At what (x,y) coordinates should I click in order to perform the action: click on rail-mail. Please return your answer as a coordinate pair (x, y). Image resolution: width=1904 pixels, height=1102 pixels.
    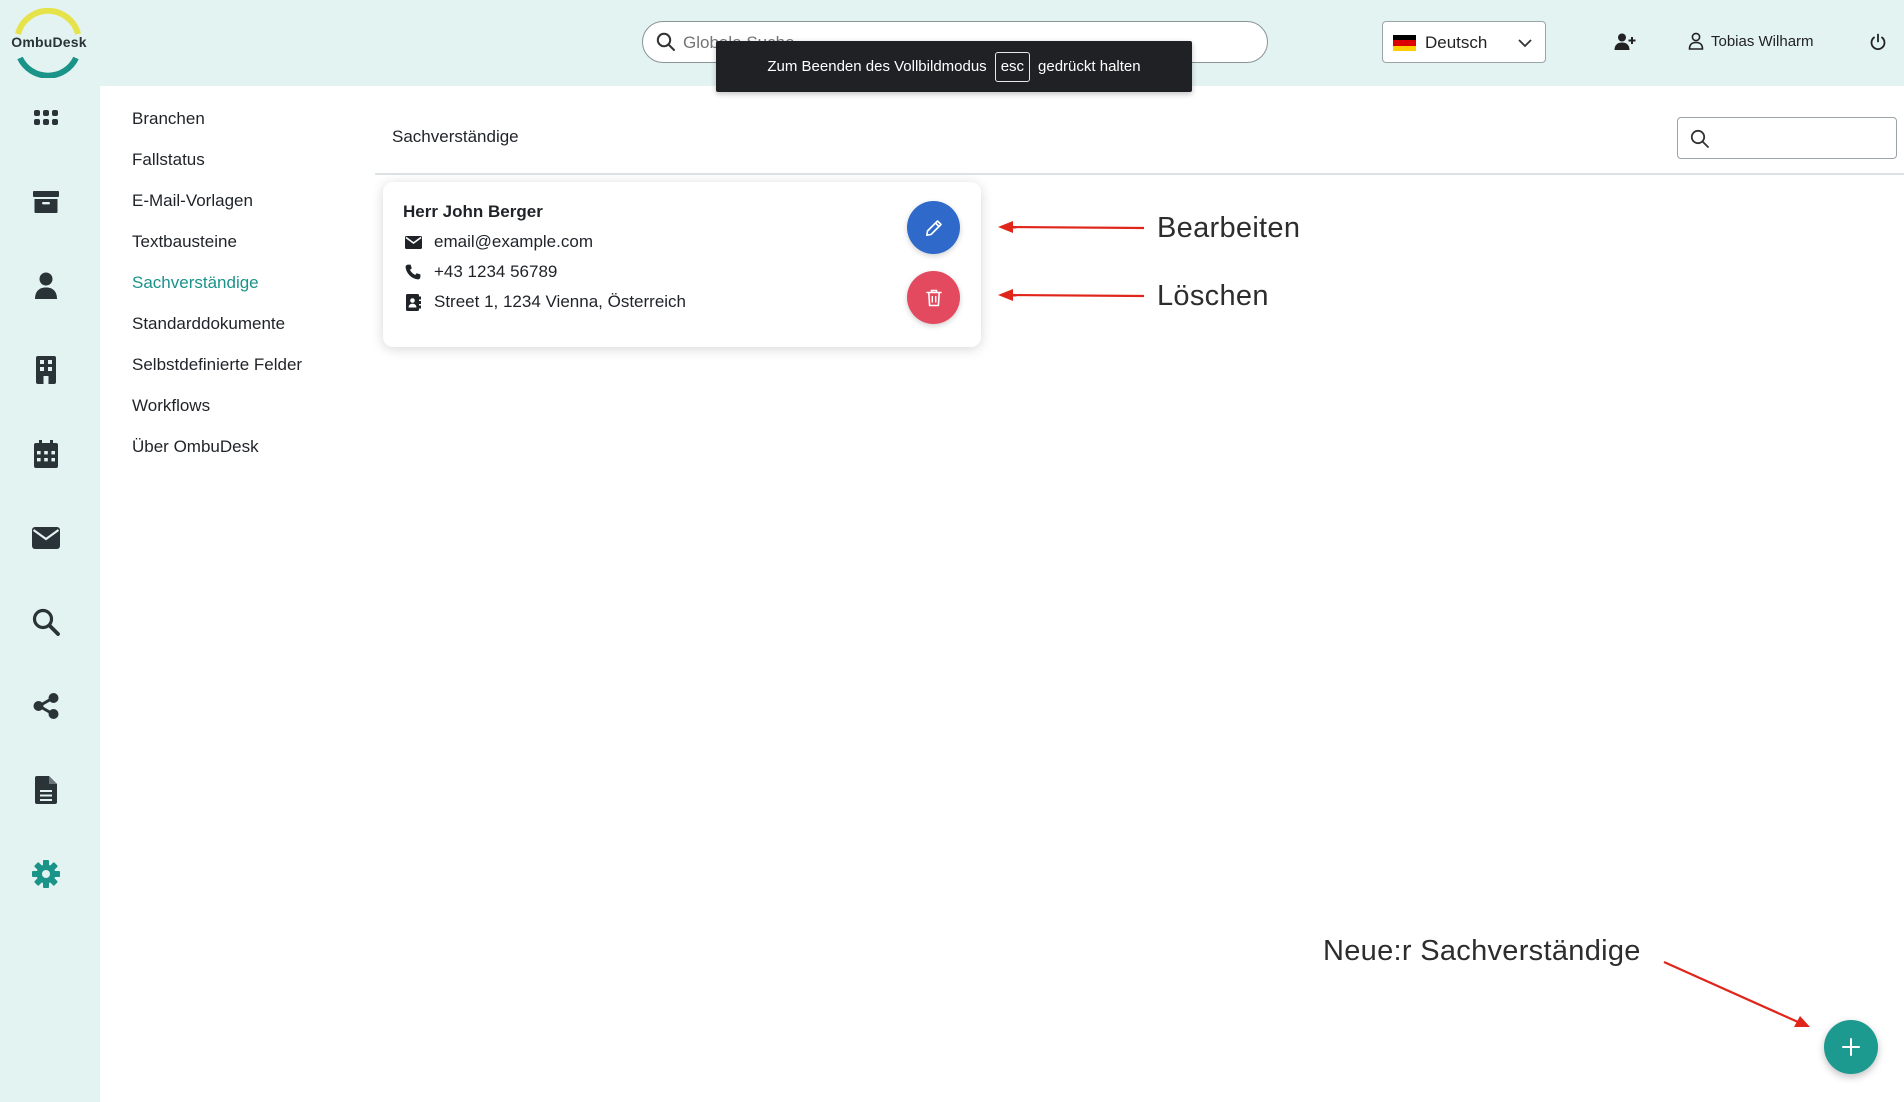
    Looking at the image, I should click on (46, 538).